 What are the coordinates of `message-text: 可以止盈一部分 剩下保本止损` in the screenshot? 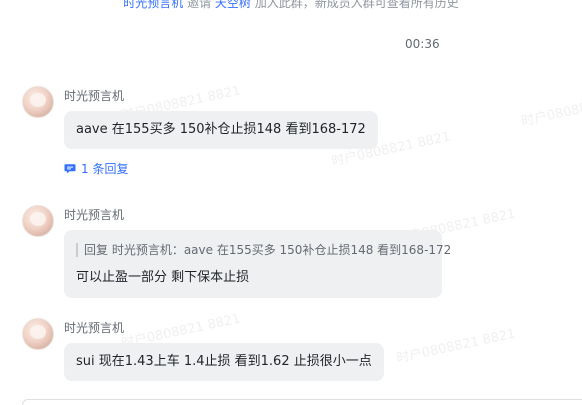 It's located at (163, 277).